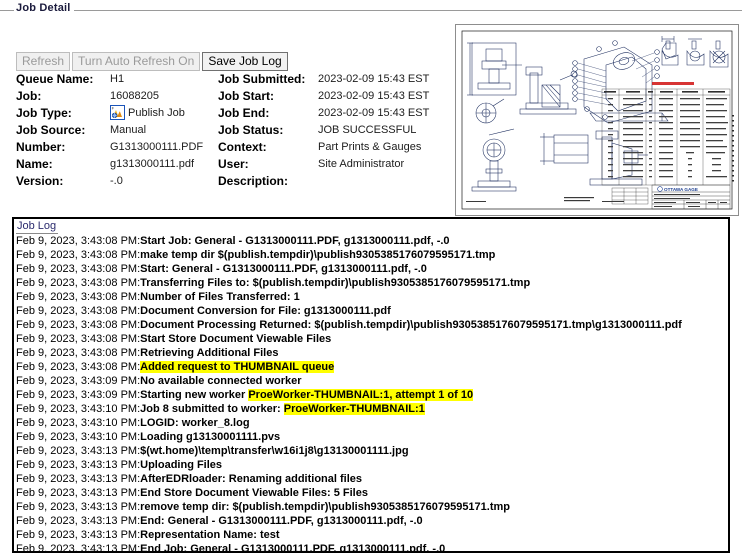 The height and width of the screenshot is (560, 744). I want to click on field-label: Job Start:, so click(246, 96).